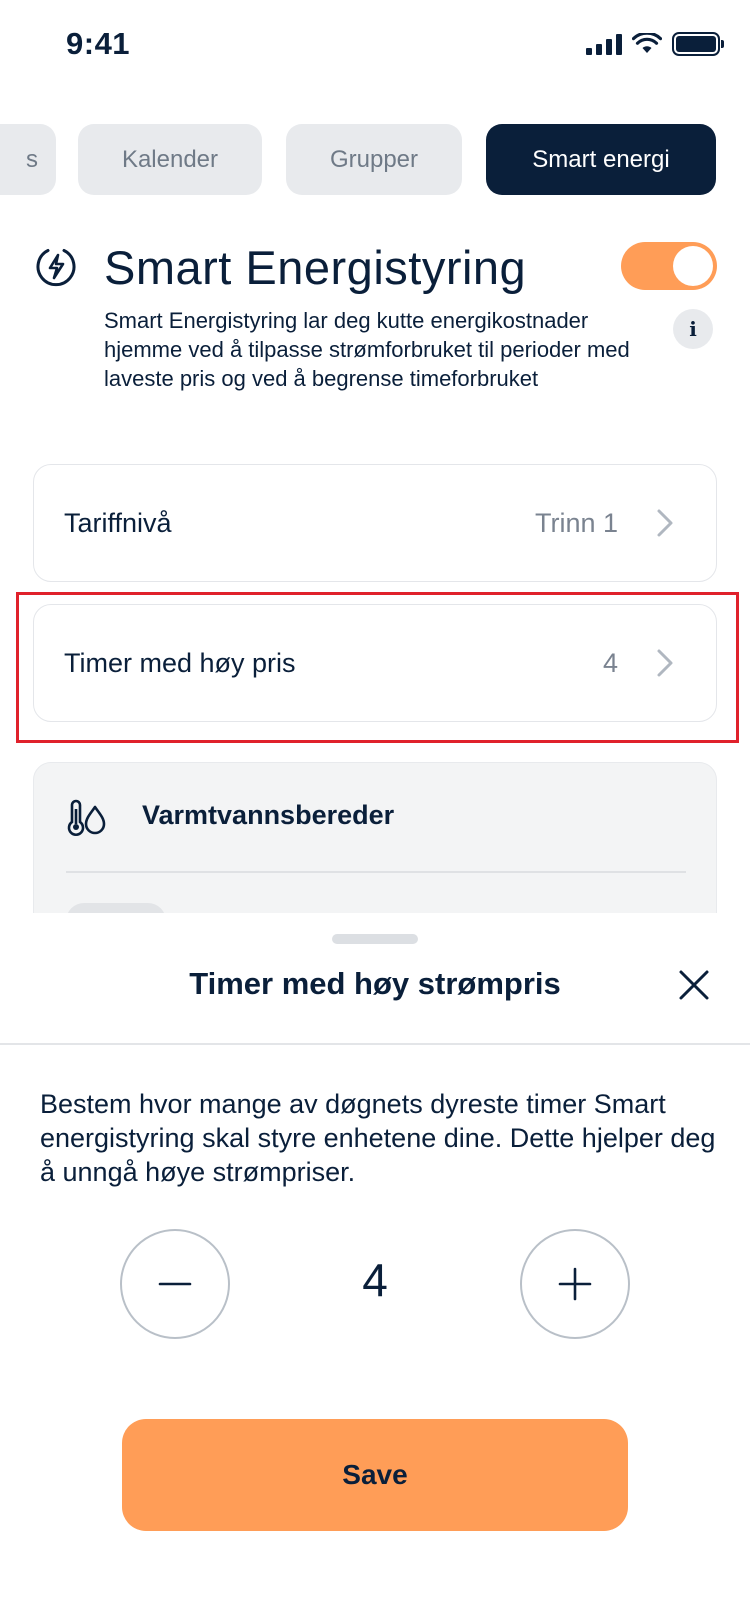  I want to click on sheet-divider, so click(375, 1044).